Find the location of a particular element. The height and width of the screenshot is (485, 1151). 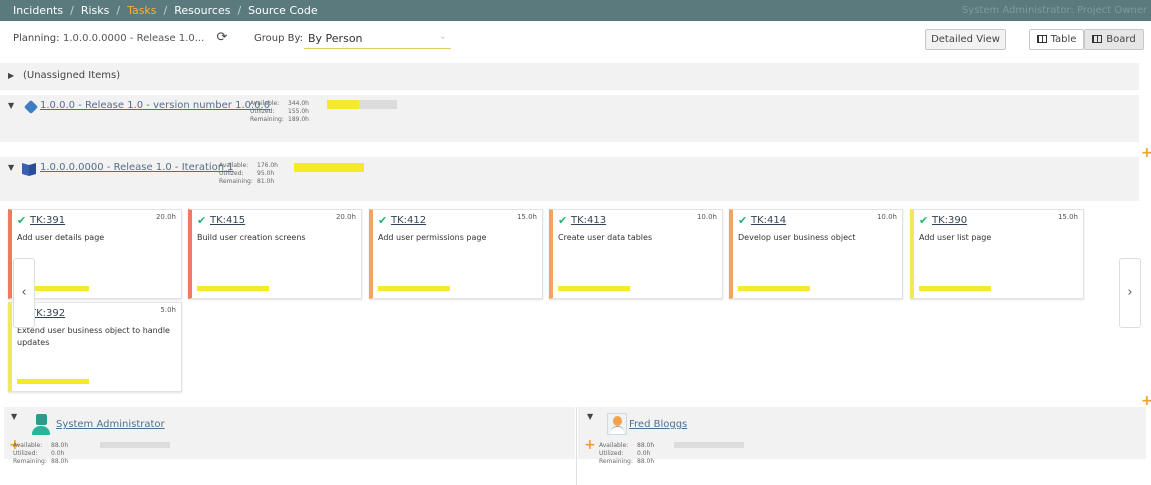

release-utilization-bar is located at coordinates (362, 104).